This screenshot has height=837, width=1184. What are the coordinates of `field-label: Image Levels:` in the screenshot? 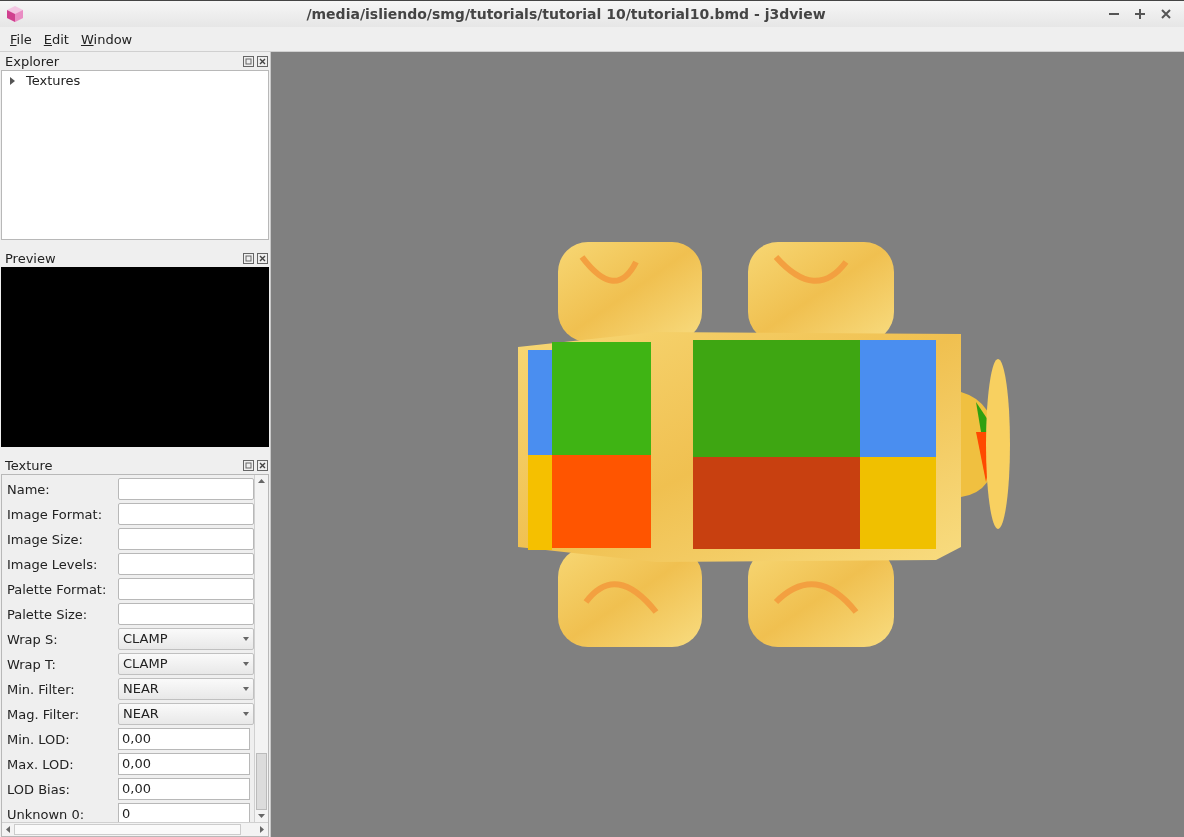 It's located at (53, 564).